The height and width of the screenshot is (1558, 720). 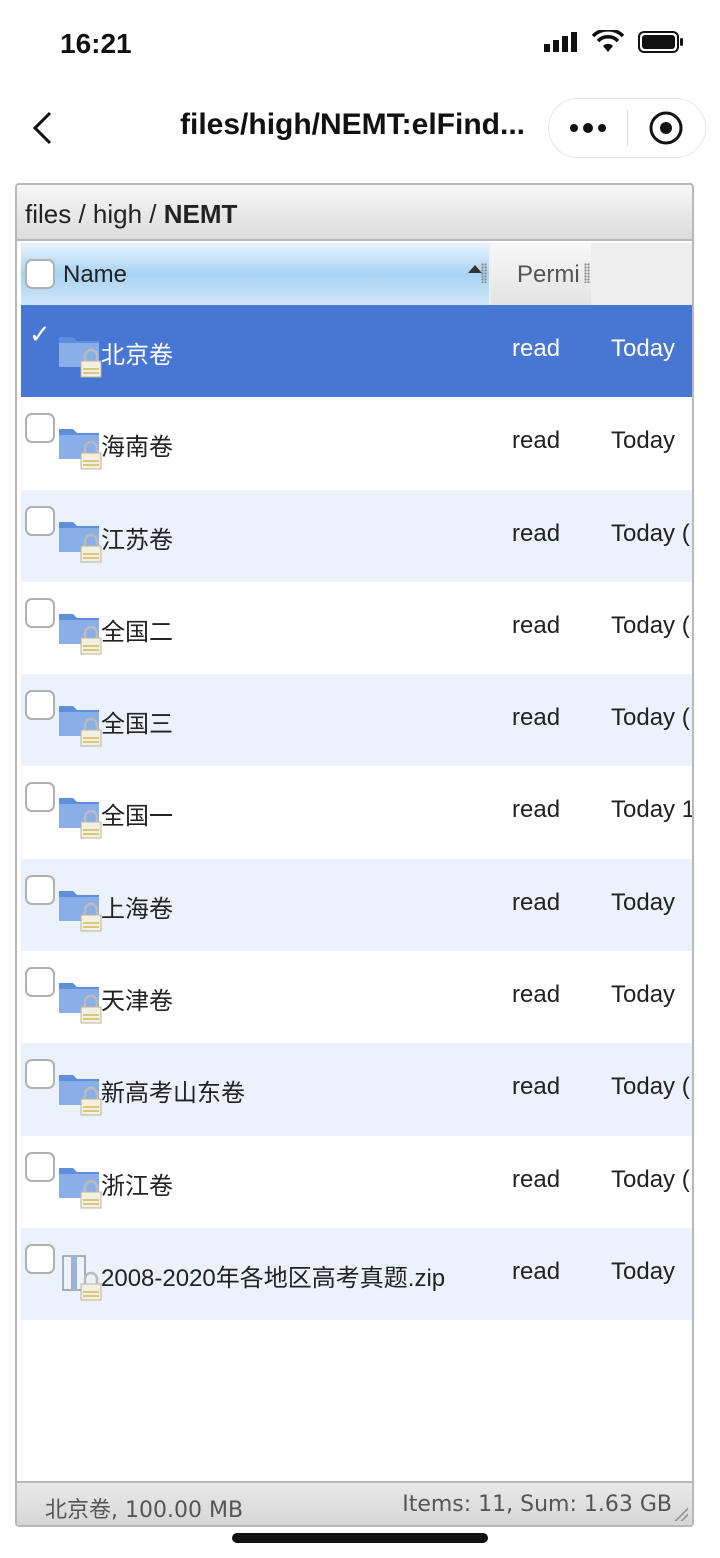 I want to click on select-all-checkbox, so click(x=40, y=274).